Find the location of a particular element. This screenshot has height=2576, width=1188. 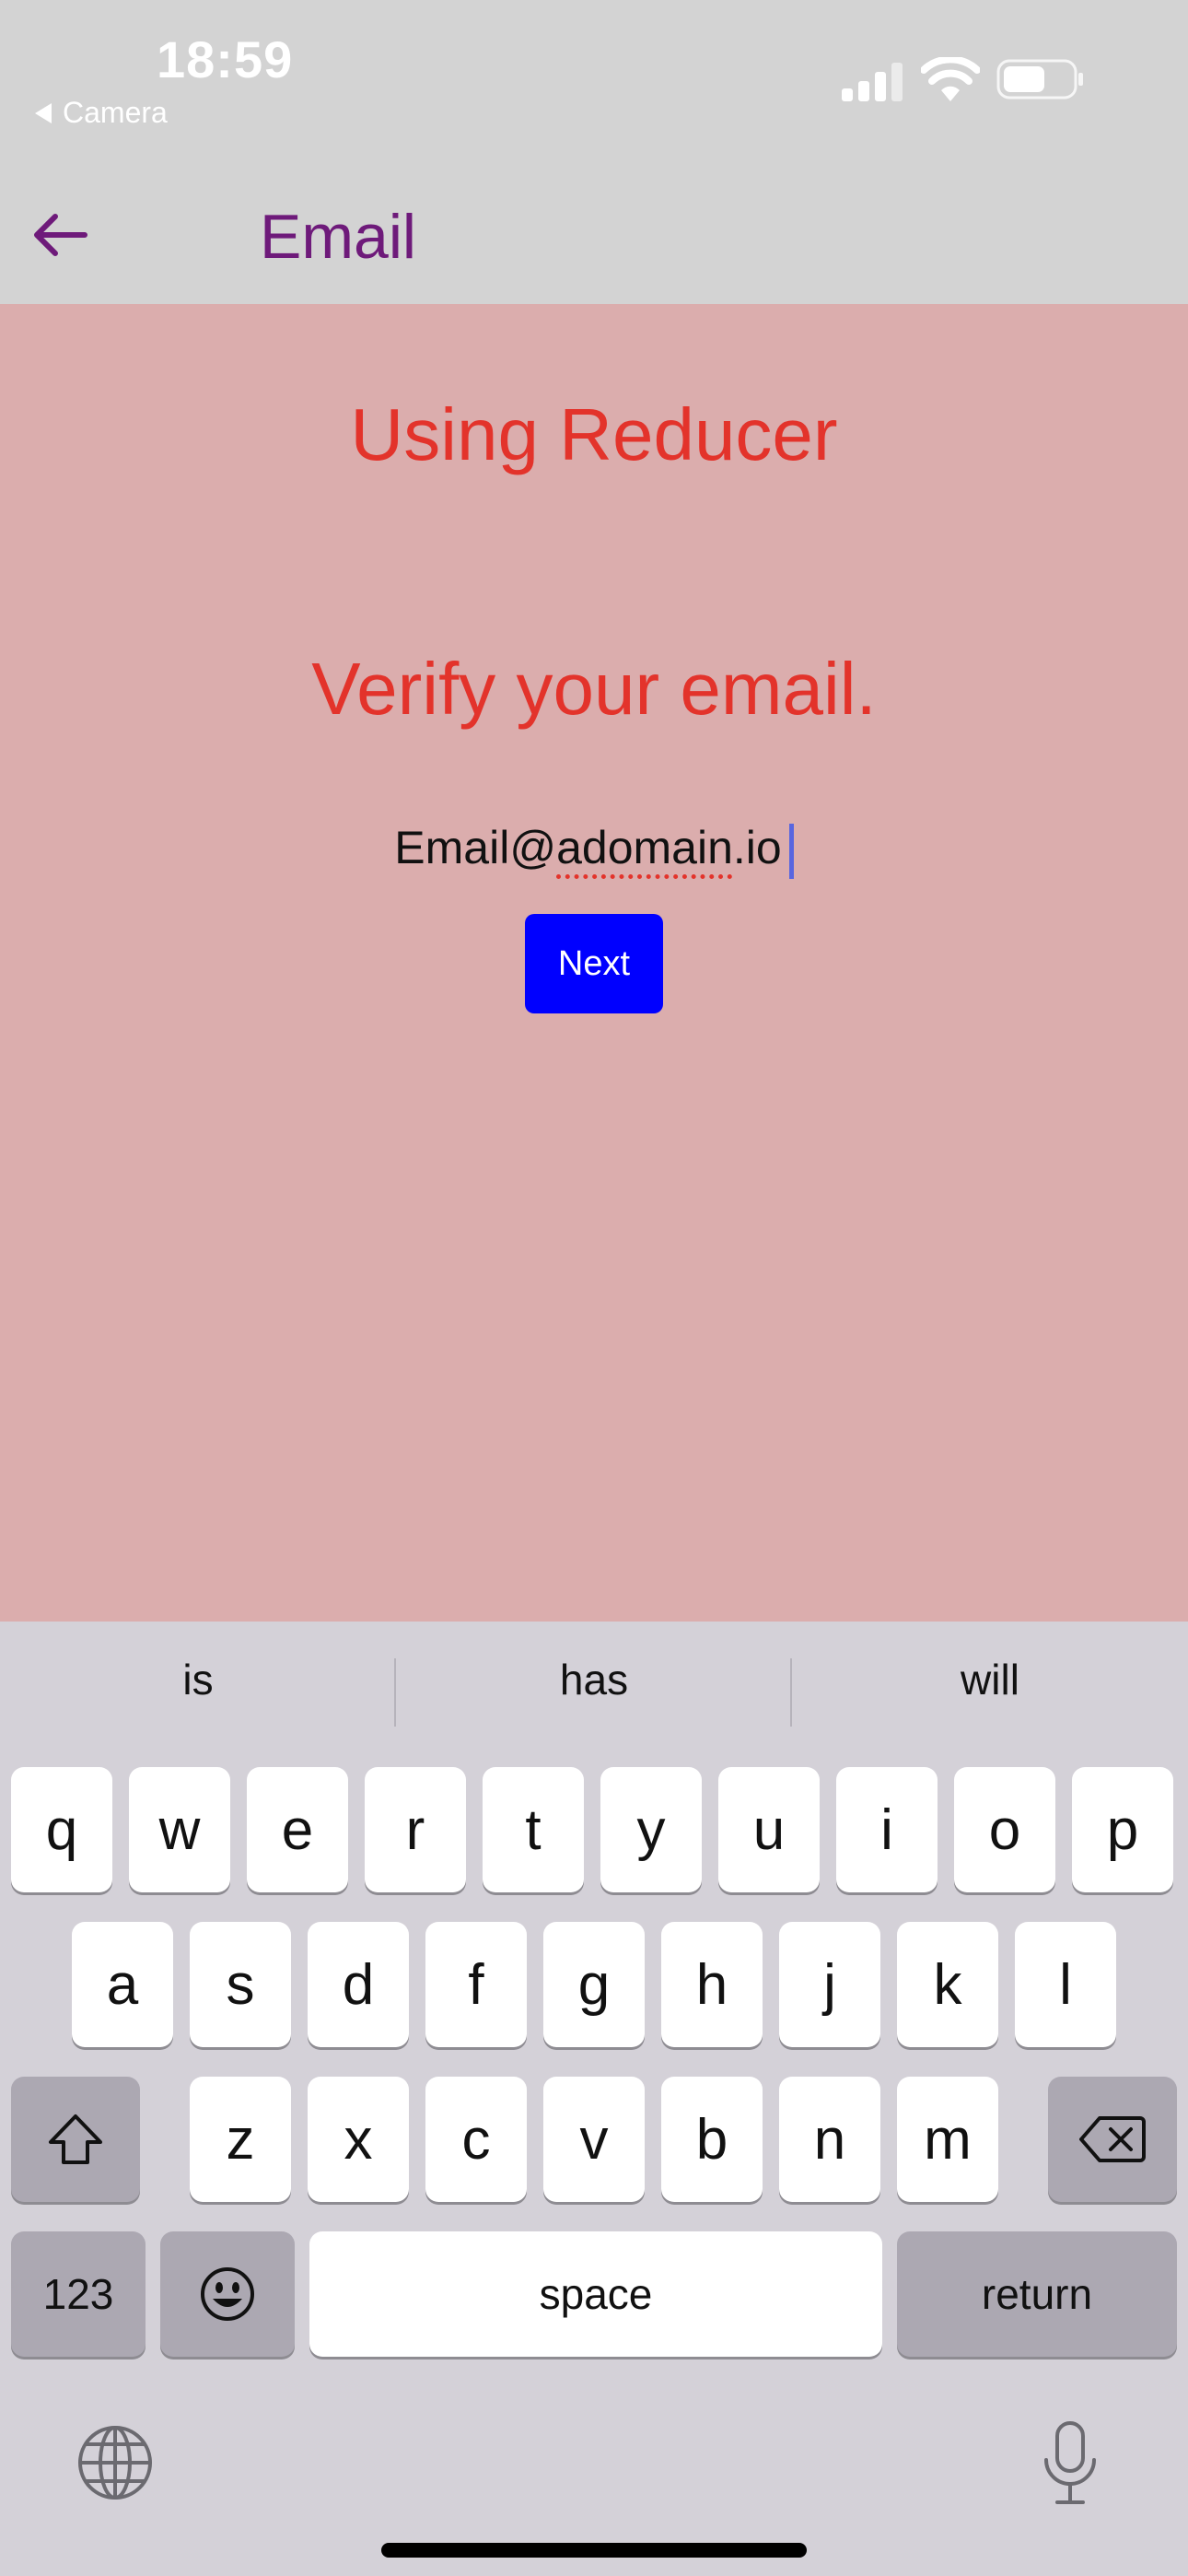

key-x: x is located at coordinates (358, 2139).